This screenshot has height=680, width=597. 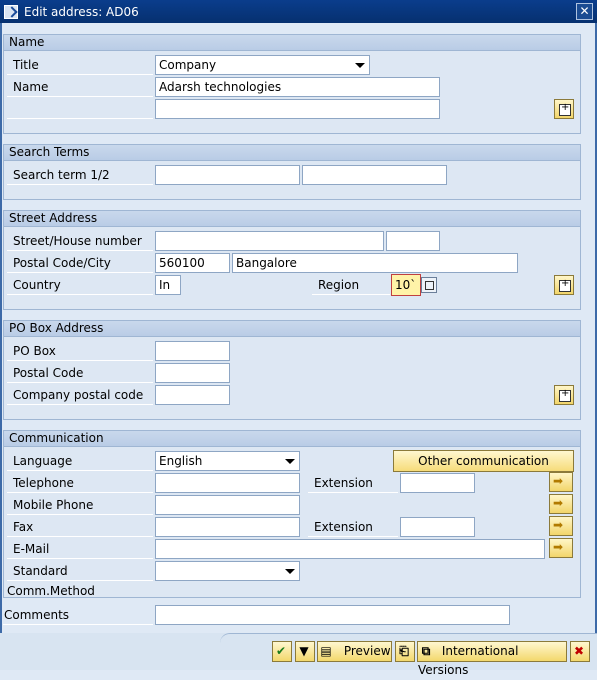 I want to click on city-input: Bangalore, so click(x=375, y=263).